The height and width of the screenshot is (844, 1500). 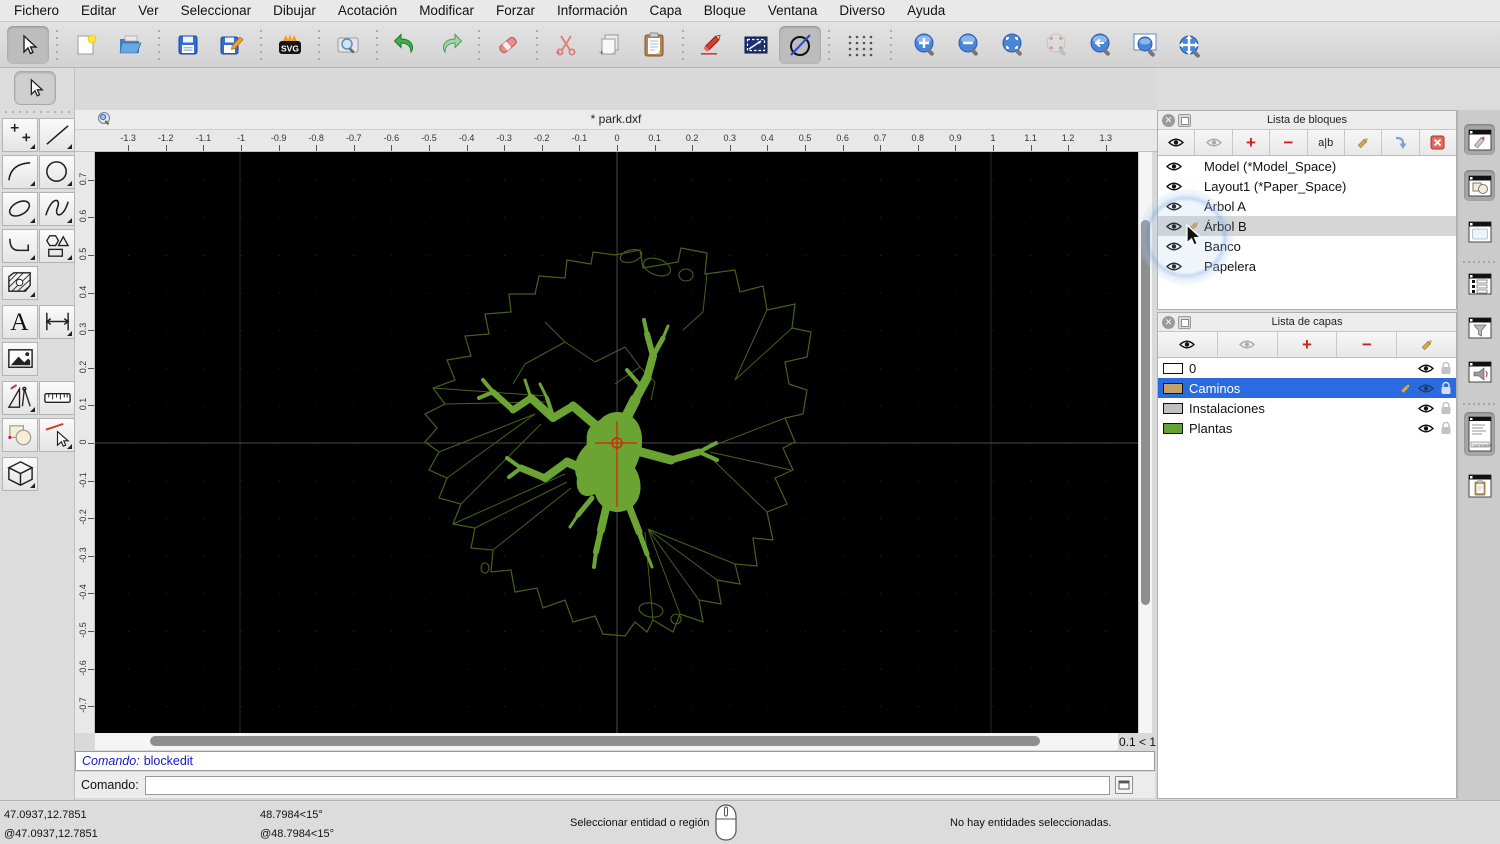 I want to click on open-file-button, so click(x=130, y=45).